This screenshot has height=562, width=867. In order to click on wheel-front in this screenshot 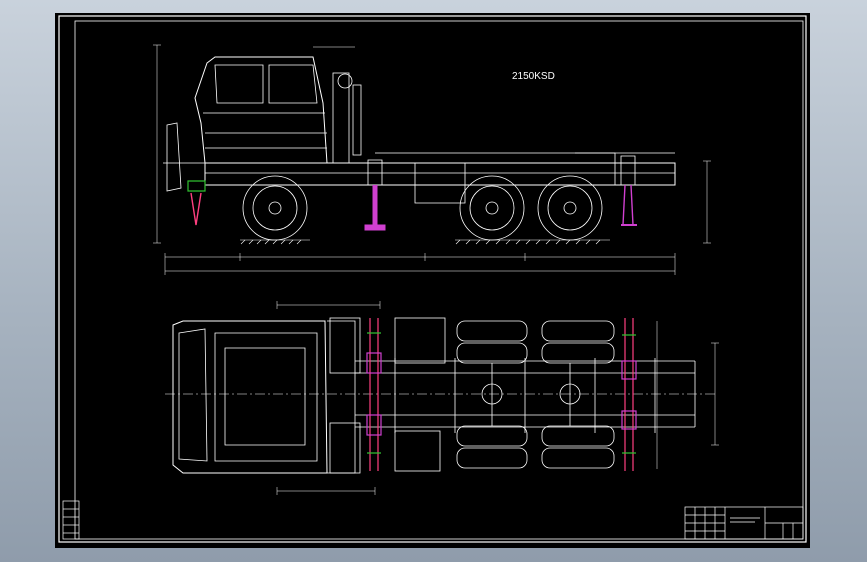, I will do `click(275, 208)`.